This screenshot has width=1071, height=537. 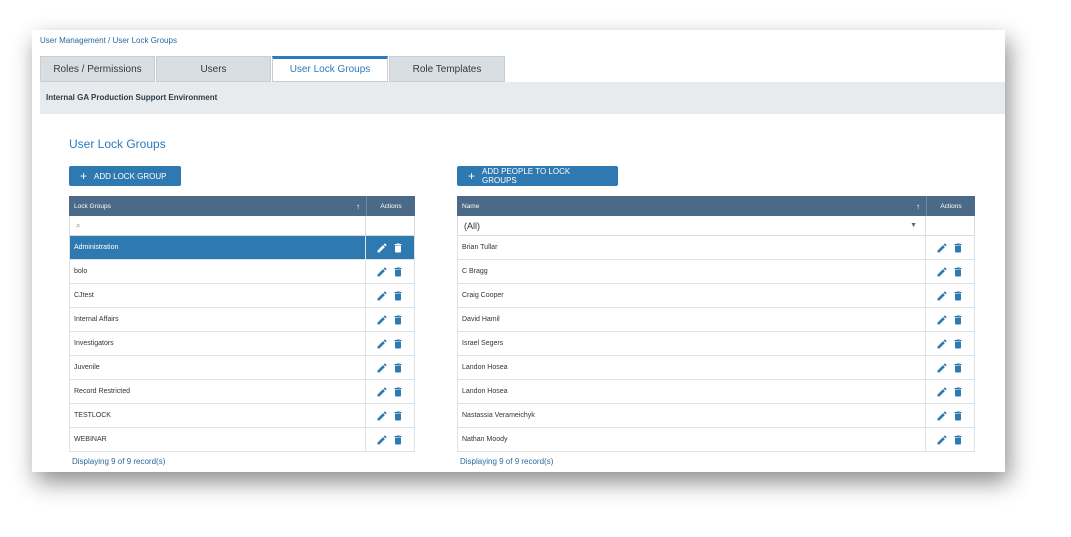 What do you see at coordinates (242, 248) in the screenshot?
I see `table-row: Administration` at bounding box center [242, 248].